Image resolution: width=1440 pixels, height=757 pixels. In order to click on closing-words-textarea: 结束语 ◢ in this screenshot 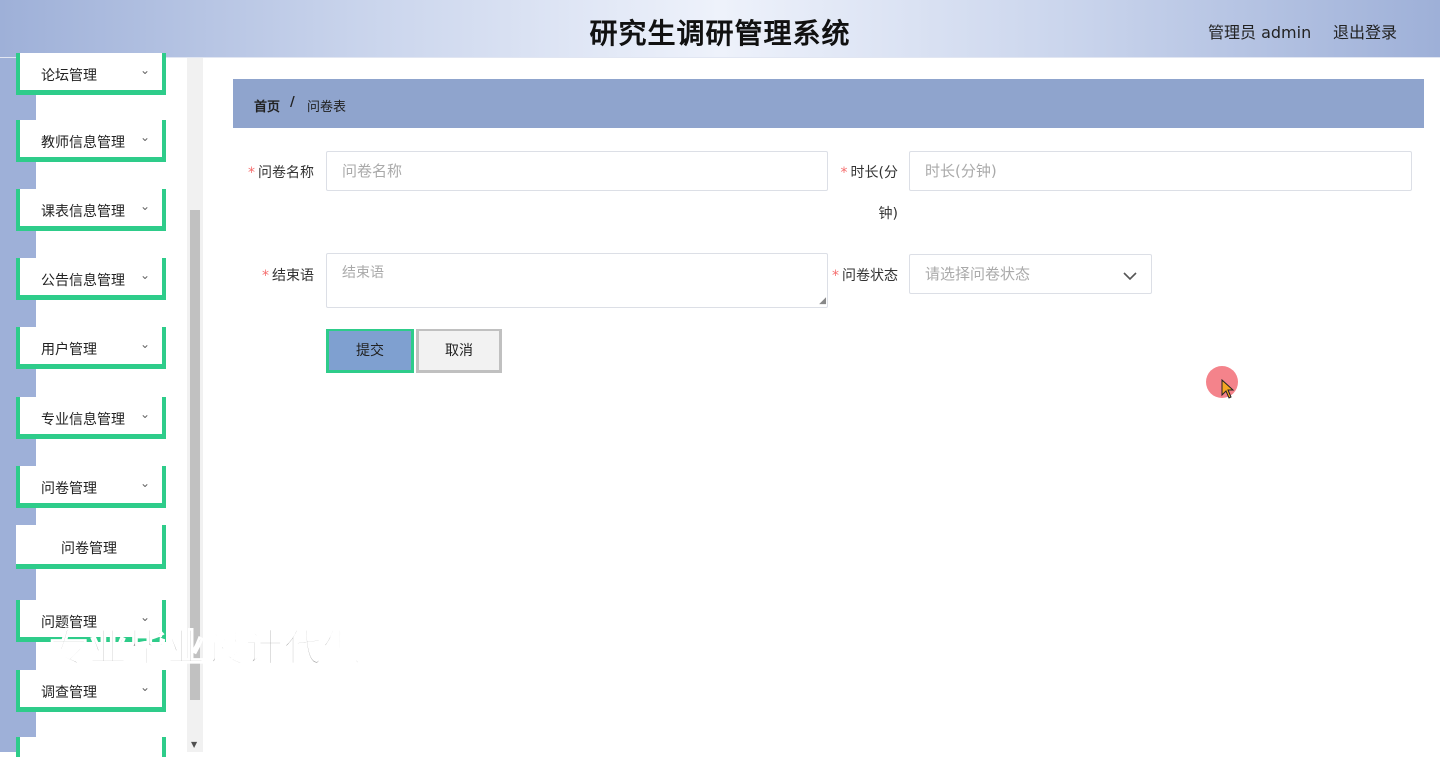, I will do `click(577, 280)`.